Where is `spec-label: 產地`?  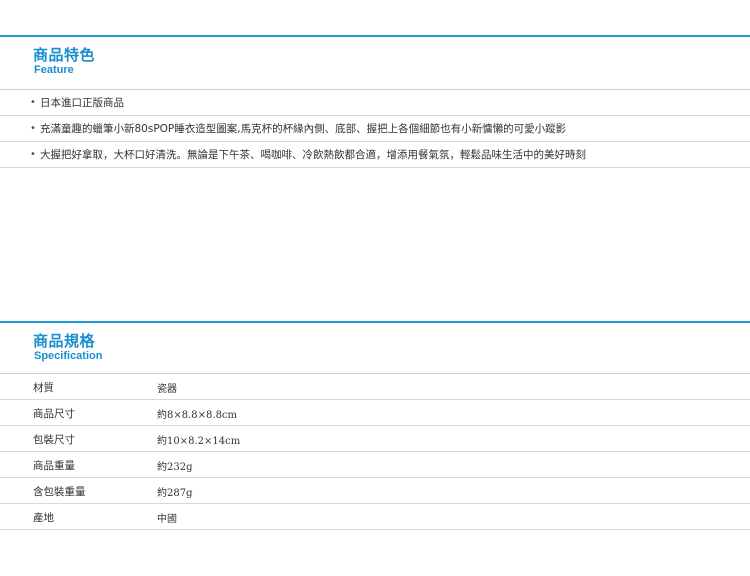
spec-label: 產地 is located at coordinates (43, 518).